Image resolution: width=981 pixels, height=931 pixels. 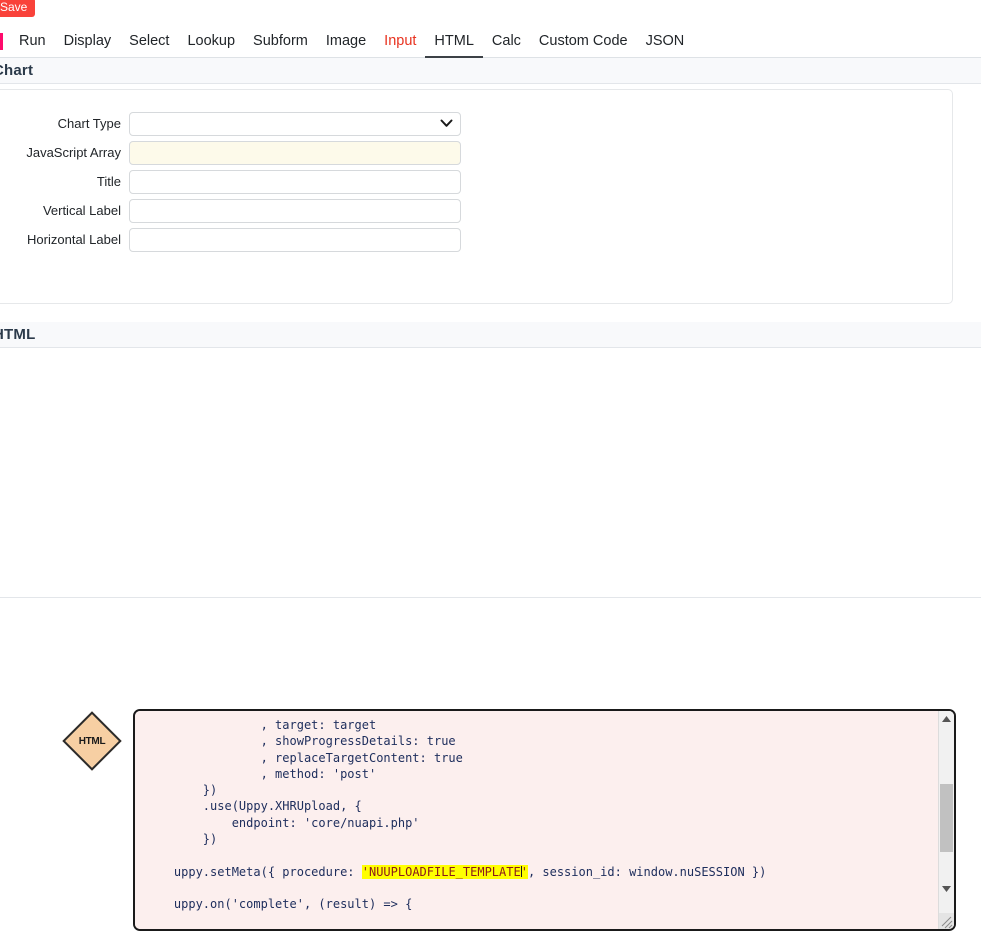 What do you see at coordinates (490, 597) in the screenshot?
I see `bottom-divider` at bounding box center [490, 597].